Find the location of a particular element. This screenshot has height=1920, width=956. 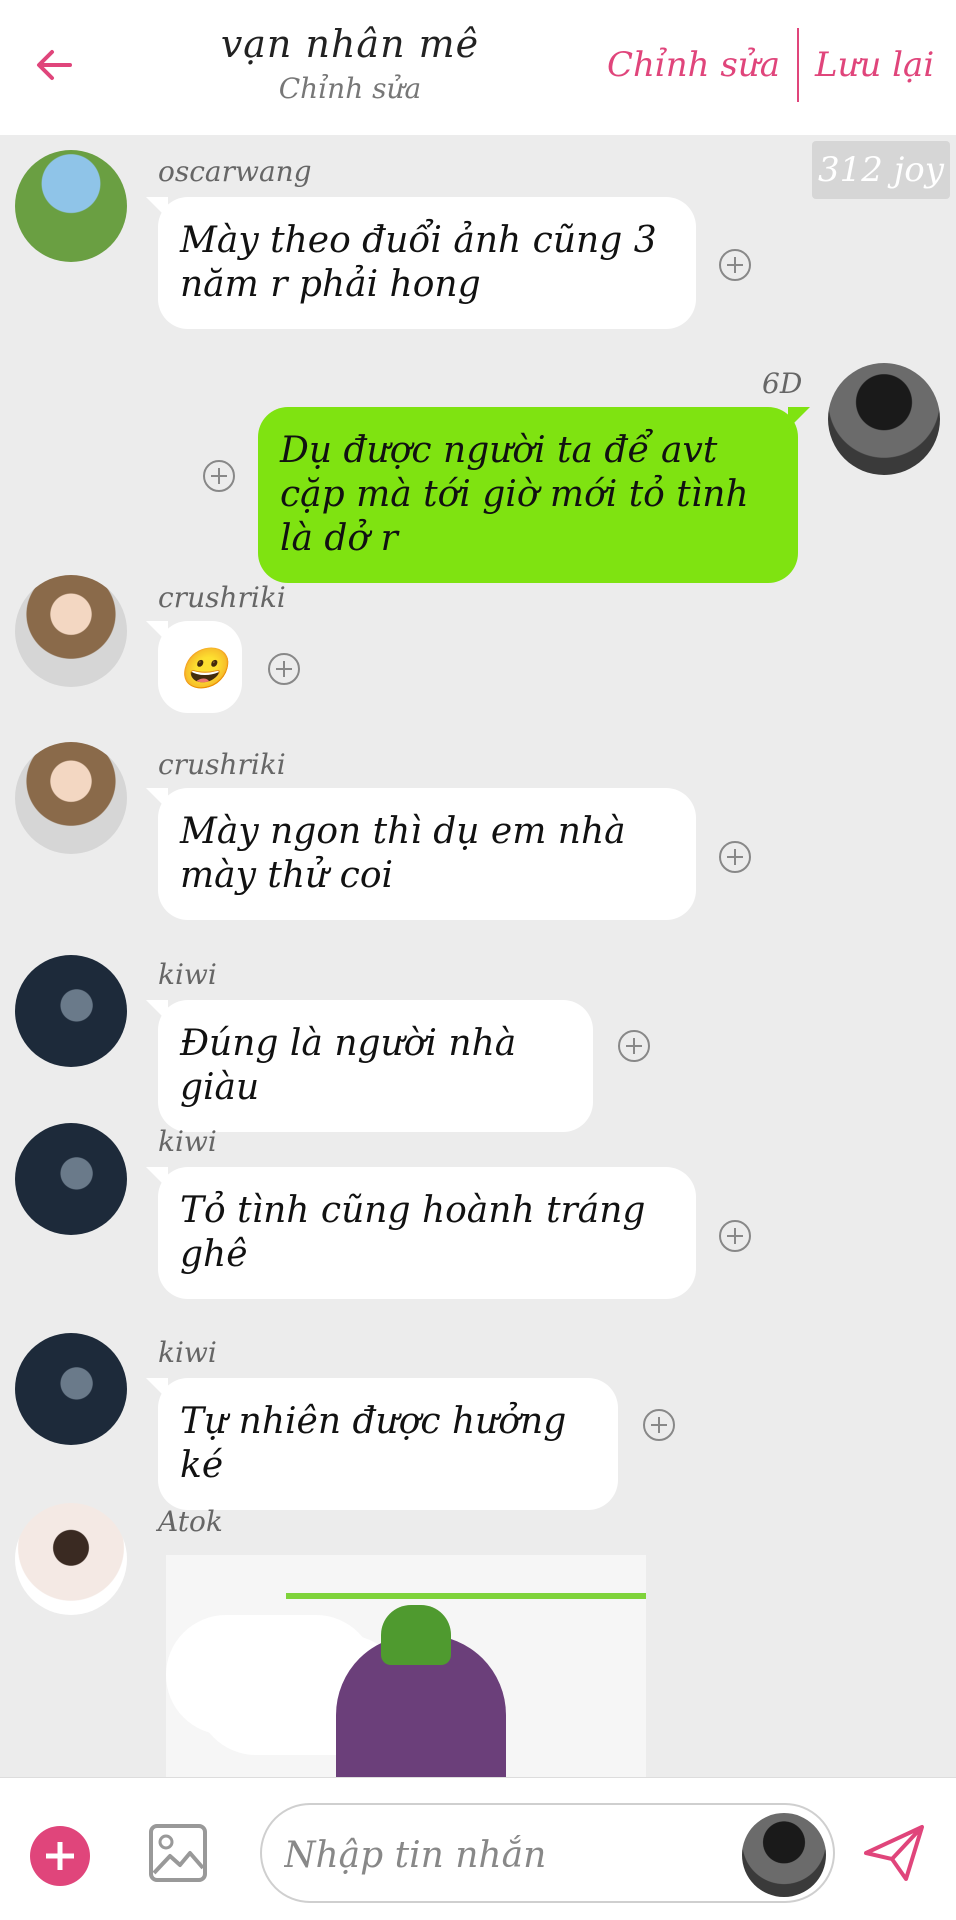

chat-title: vạn nhân mê is located at coordinates (350, 44).